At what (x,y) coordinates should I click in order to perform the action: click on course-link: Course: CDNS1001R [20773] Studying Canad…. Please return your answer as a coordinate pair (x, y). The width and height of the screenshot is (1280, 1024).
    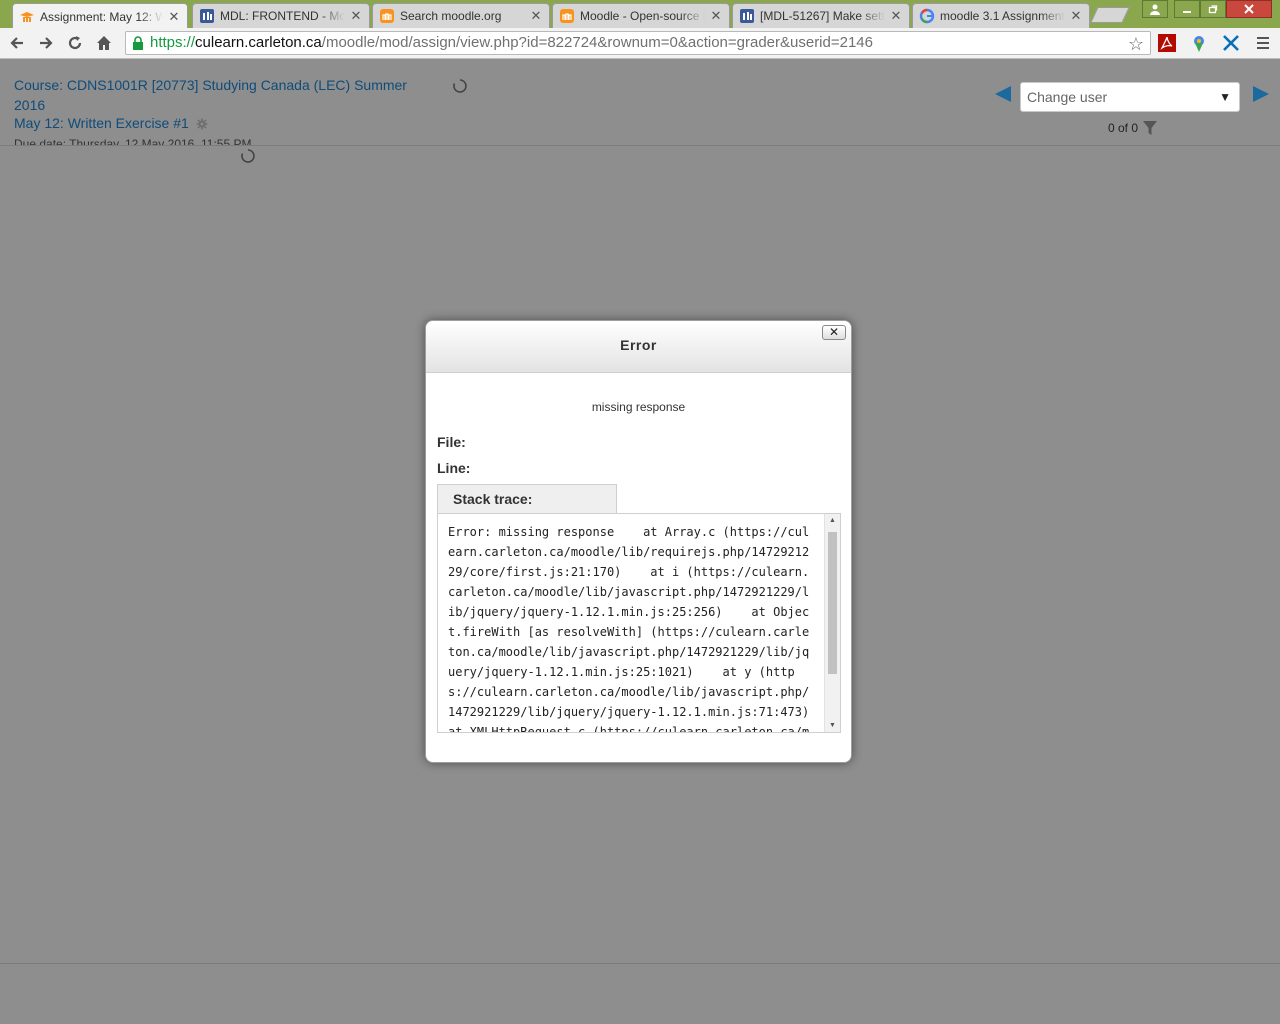
    Looking at the image, I should click on (224, 95).